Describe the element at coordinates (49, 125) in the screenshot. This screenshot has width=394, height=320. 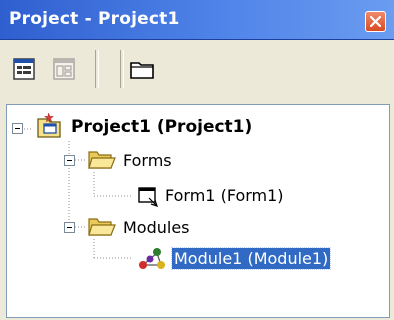
I see `project-icon` at that location.